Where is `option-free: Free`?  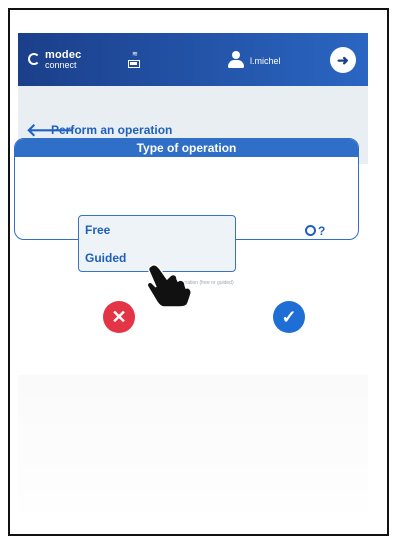 option-free: Free is located at coordinates (97, 230).